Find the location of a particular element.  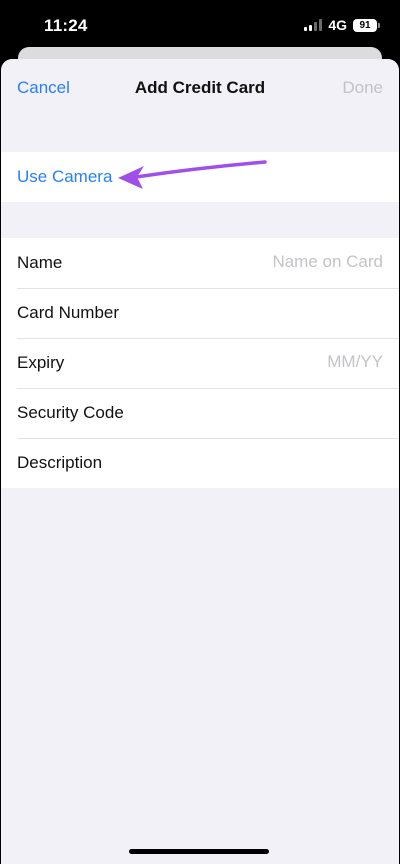

battery-level: 91 is located at coordinates (365, 25).